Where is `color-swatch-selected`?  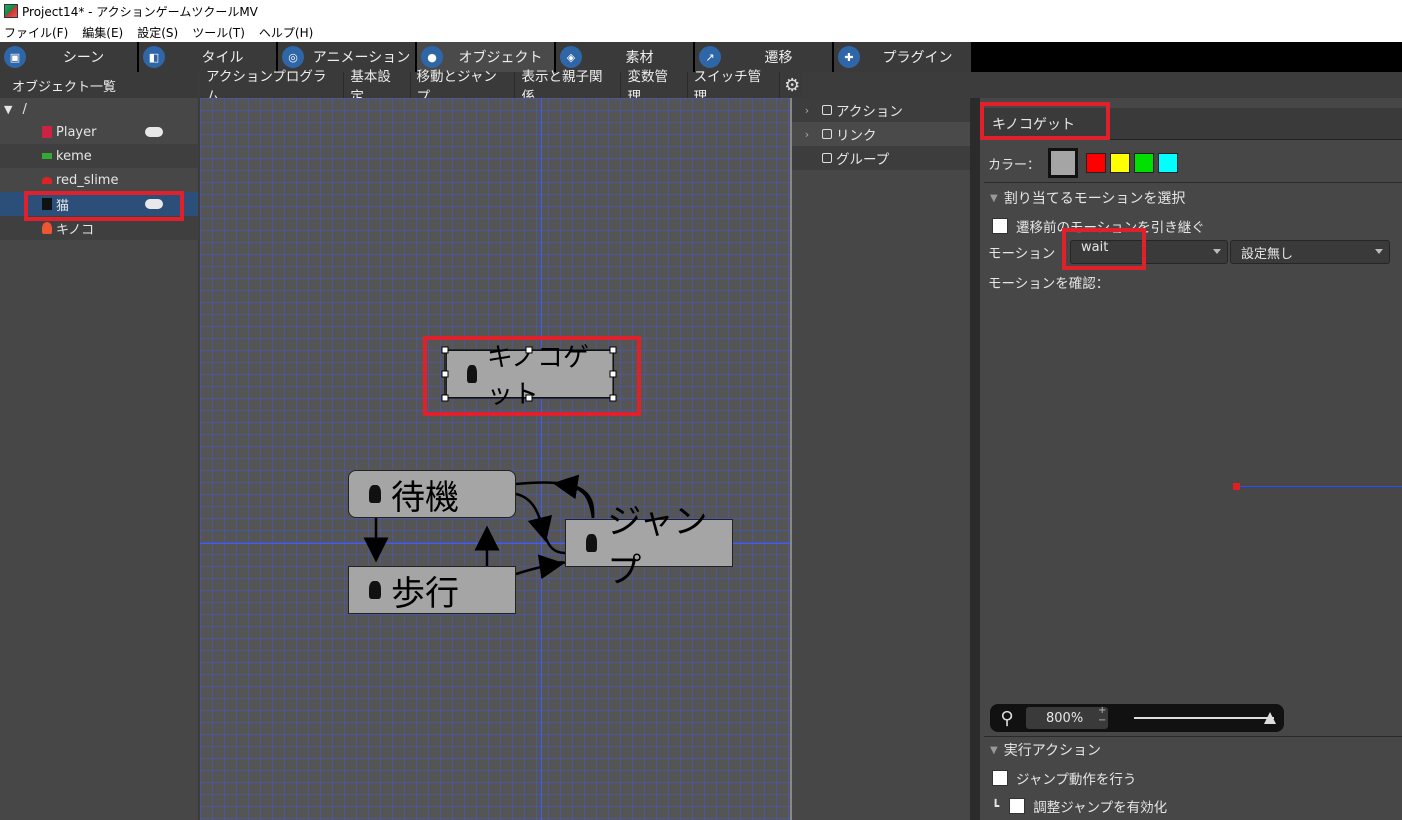
color-swatch-selected is located at coordinates (1063, 163).